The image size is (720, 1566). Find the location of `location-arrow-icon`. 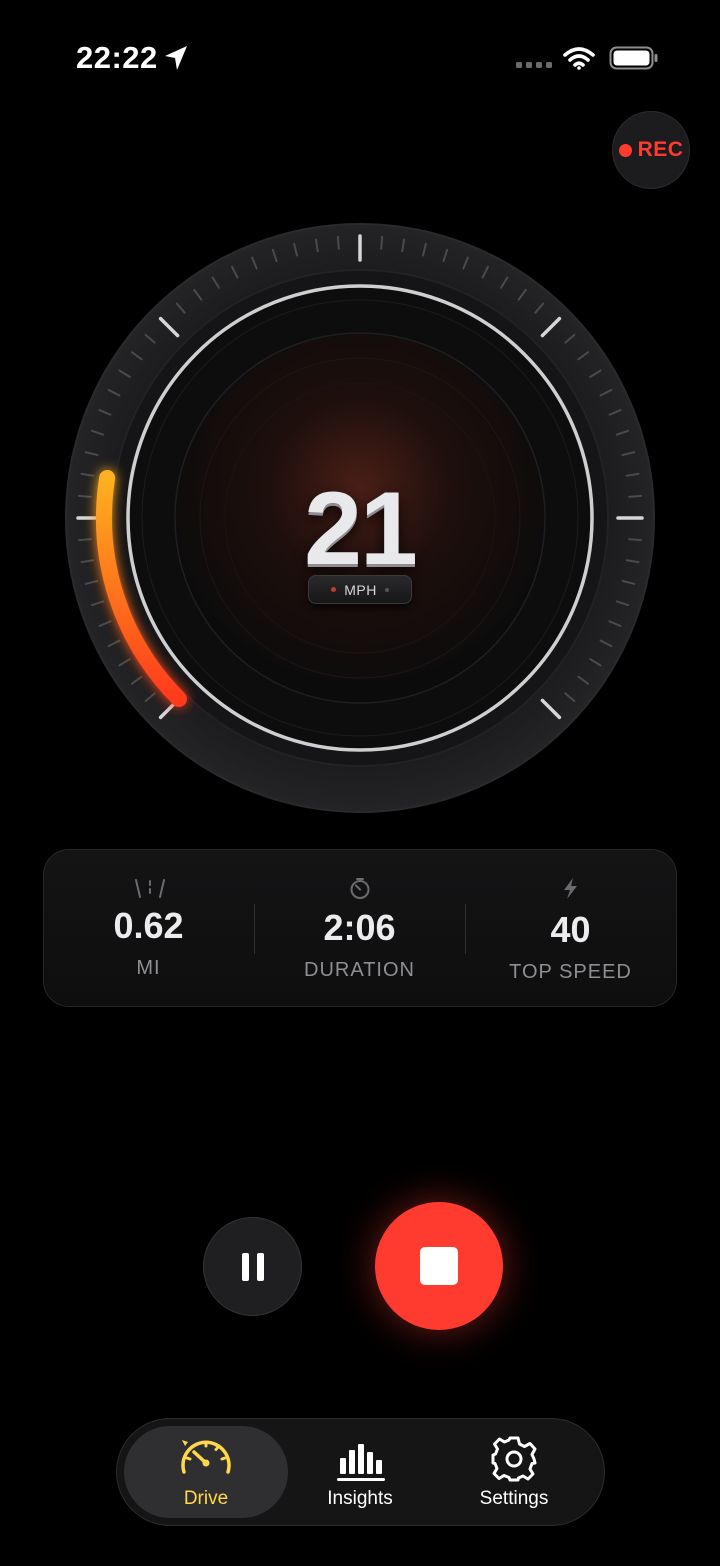

location-arrow-icon is located at coordinates (176, 58).